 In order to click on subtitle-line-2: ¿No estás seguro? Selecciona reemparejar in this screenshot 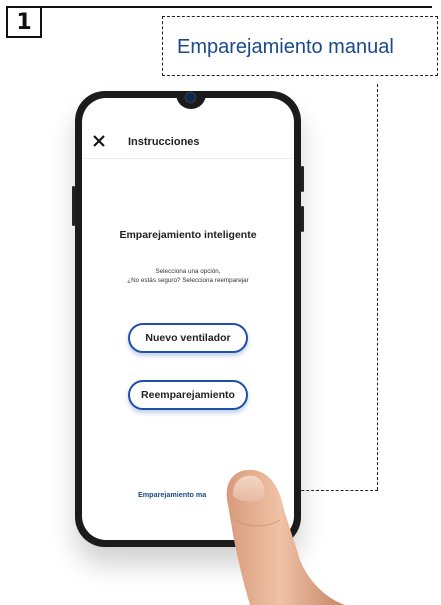, I will do `click(188, 280)`.